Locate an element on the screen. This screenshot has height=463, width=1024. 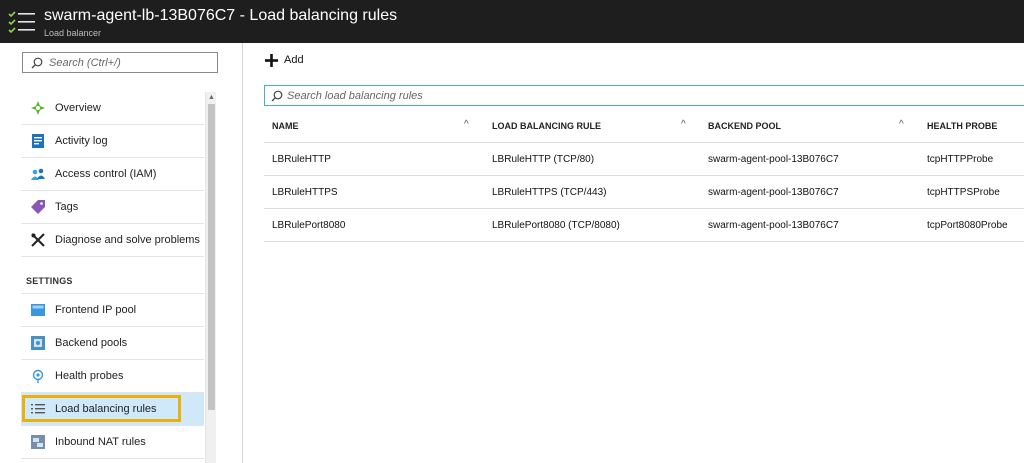
access-control-icon is located at coordinates (38, 174).